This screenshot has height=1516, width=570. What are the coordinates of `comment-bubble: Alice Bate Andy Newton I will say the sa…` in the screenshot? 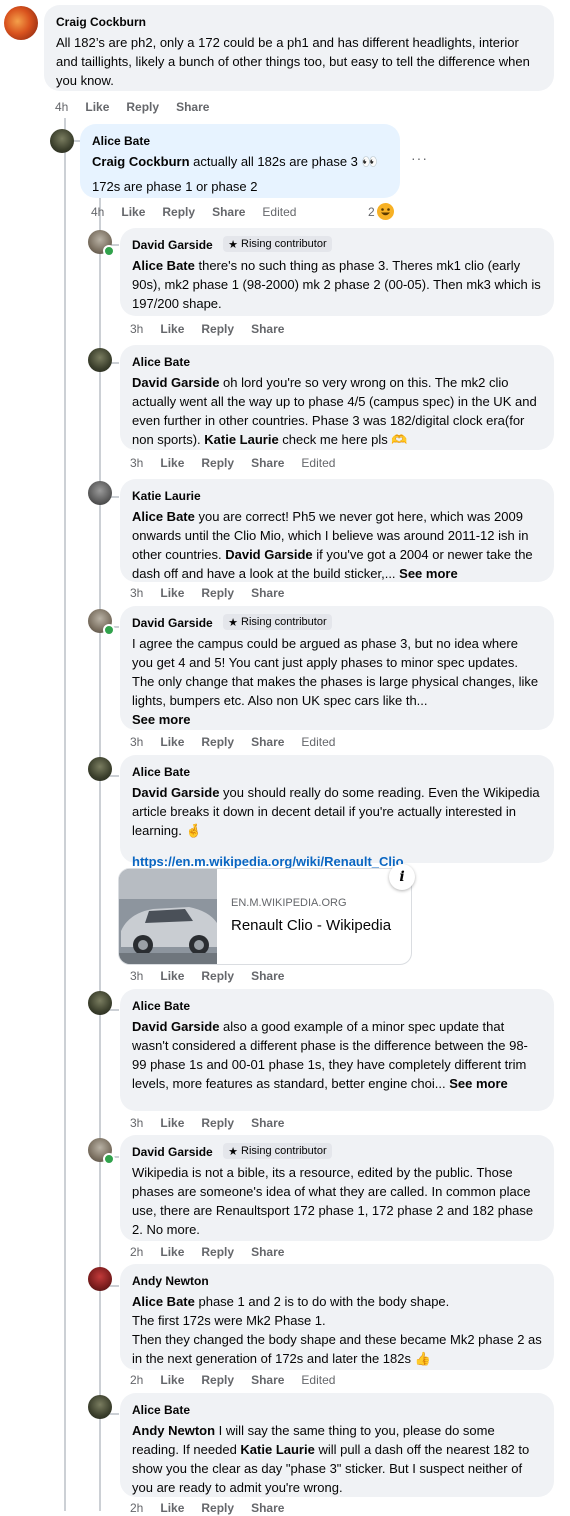 It's located at (337, 1445).